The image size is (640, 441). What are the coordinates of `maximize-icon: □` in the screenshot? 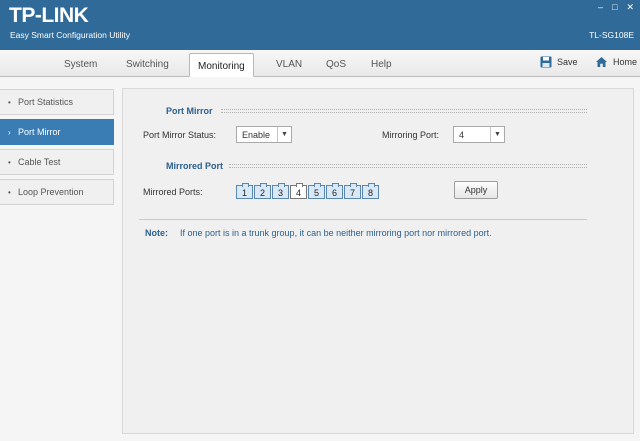 It's located at (614, 7).